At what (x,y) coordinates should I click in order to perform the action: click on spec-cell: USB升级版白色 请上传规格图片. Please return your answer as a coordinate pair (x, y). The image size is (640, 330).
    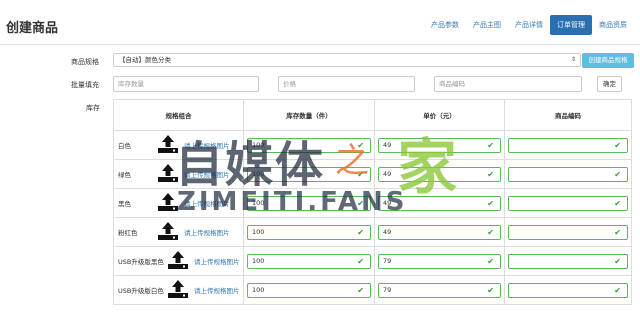
    Looking at the image, I should click on (178, 290).